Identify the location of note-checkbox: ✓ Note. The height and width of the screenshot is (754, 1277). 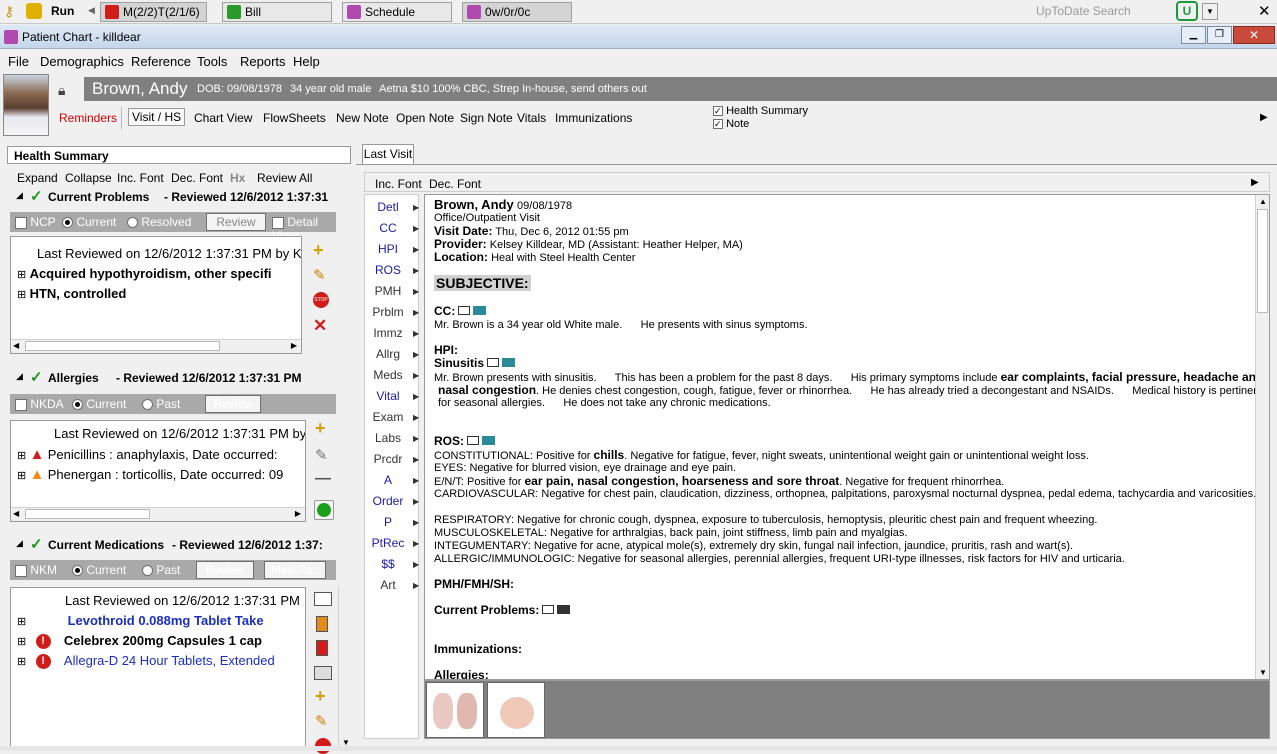
(731, 124).